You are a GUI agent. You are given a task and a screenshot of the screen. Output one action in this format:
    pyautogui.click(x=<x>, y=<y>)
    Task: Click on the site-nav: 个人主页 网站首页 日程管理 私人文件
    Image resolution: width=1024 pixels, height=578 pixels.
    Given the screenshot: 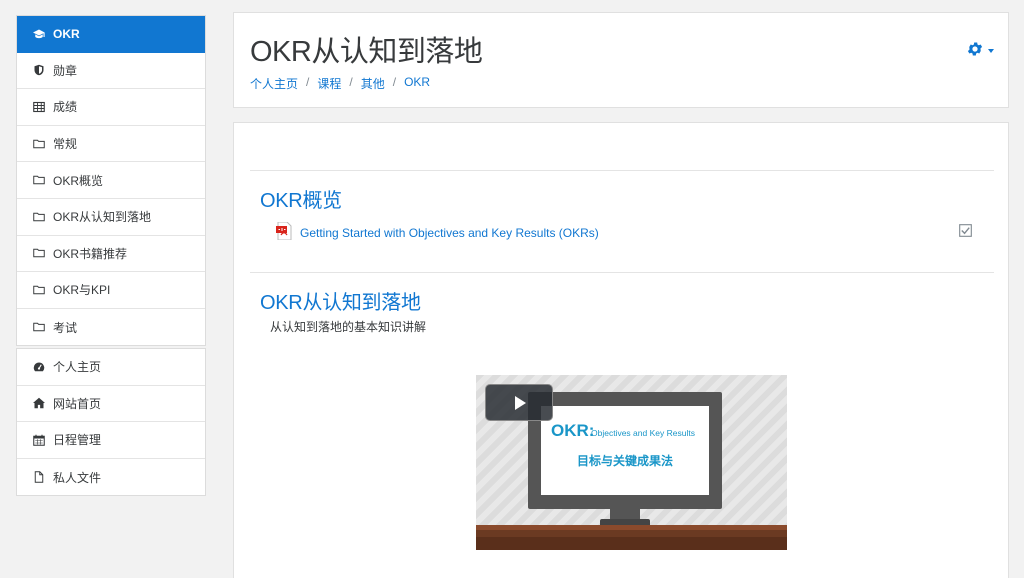 What is the action you would take?
    pyautogui.click(x=111, y=422)
    